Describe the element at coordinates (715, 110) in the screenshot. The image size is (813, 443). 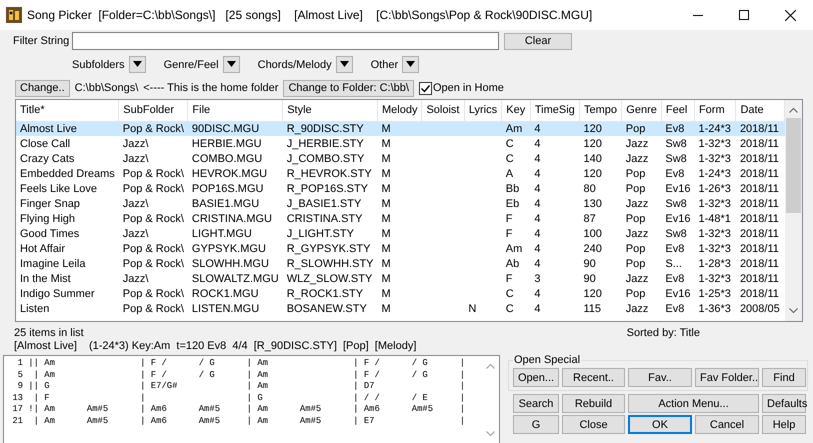
I see `column-header: Form` at that location.